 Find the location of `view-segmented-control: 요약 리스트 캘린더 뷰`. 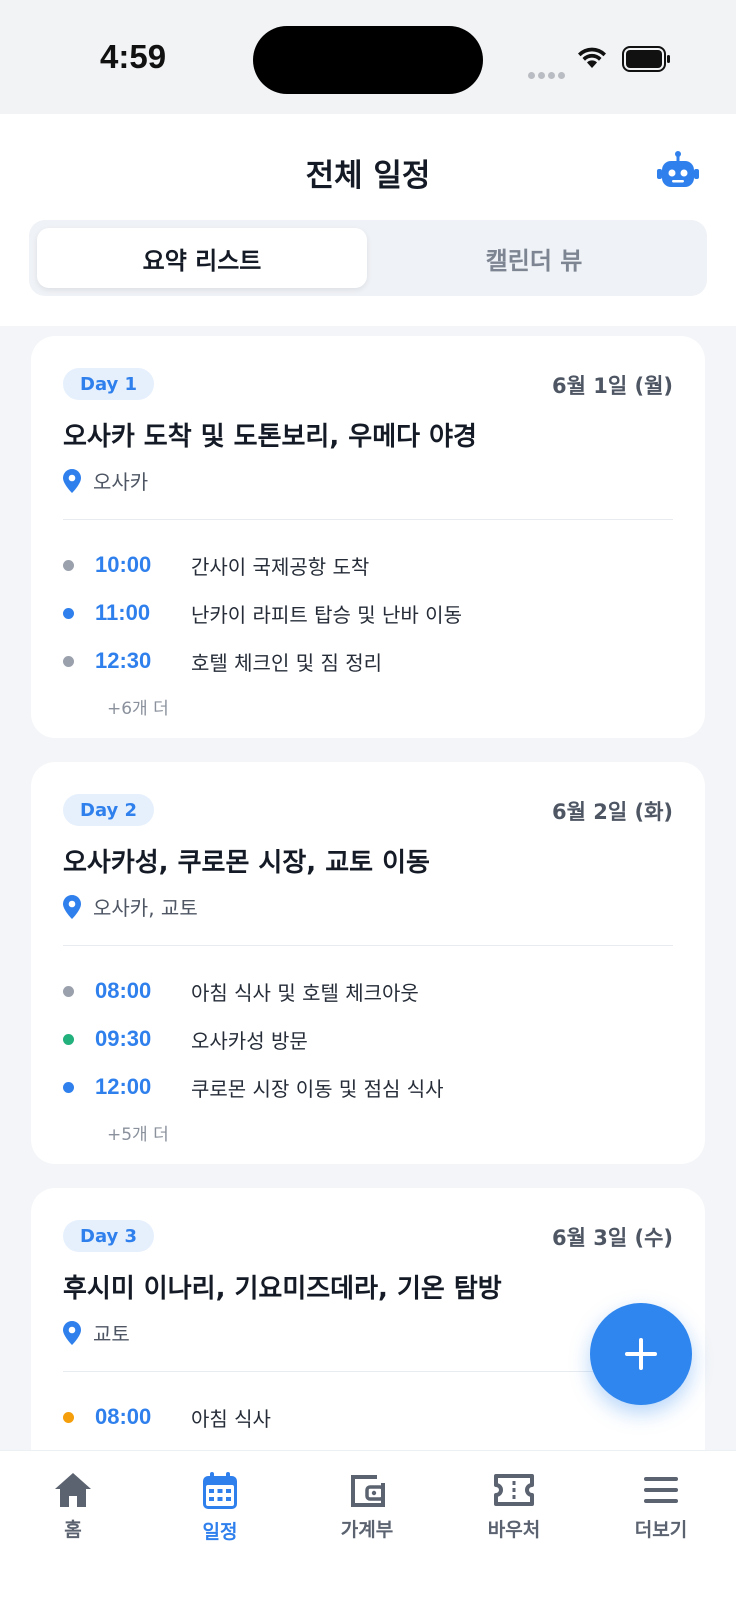

view-segmented-control: 요약 리스트 캘린더 뷰 is located at coordinates (368, 258).